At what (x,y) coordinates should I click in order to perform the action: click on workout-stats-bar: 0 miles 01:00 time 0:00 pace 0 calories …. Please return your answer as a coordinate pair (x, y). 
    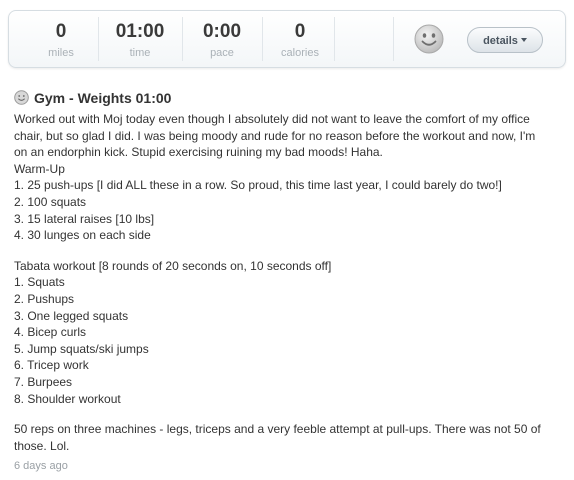
    Looking at the image, I should click on (287, 39).